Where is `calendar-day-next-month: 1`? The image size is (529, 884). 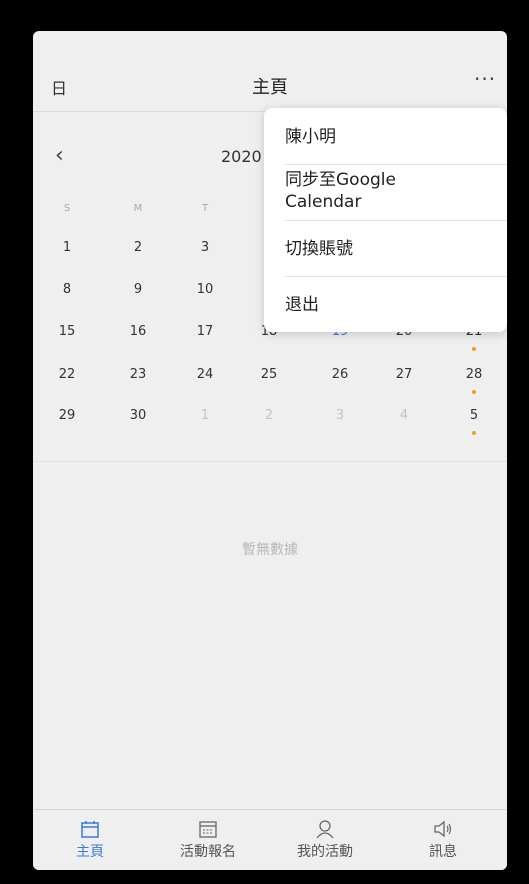
calendar-day-next-month: 1 is located at coordinates (205, 415).